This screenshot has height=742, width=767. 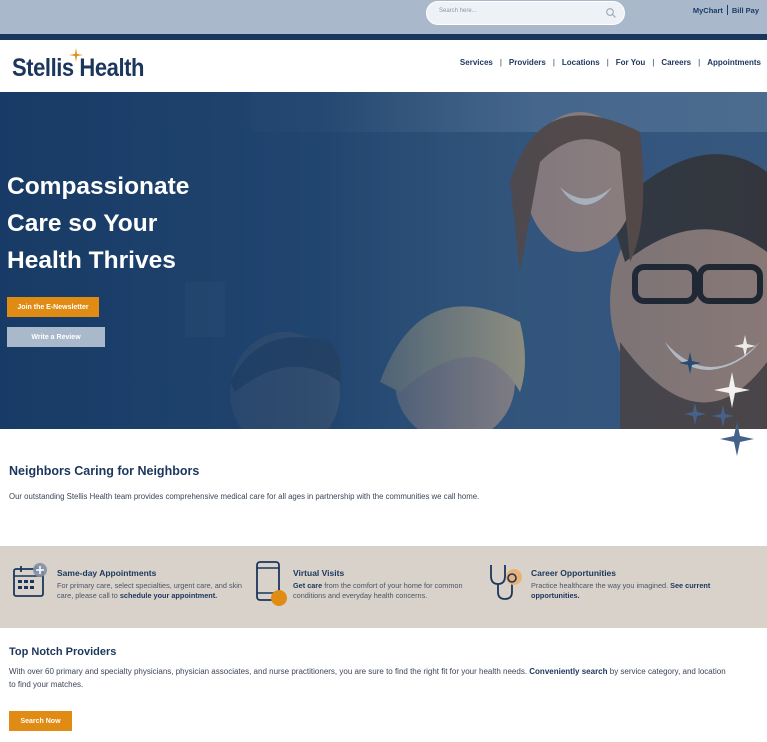 What do you see at coordinates (717, 395) in the screenshot?
I see `sparkle-decoration` at bounding box center [717, 395].